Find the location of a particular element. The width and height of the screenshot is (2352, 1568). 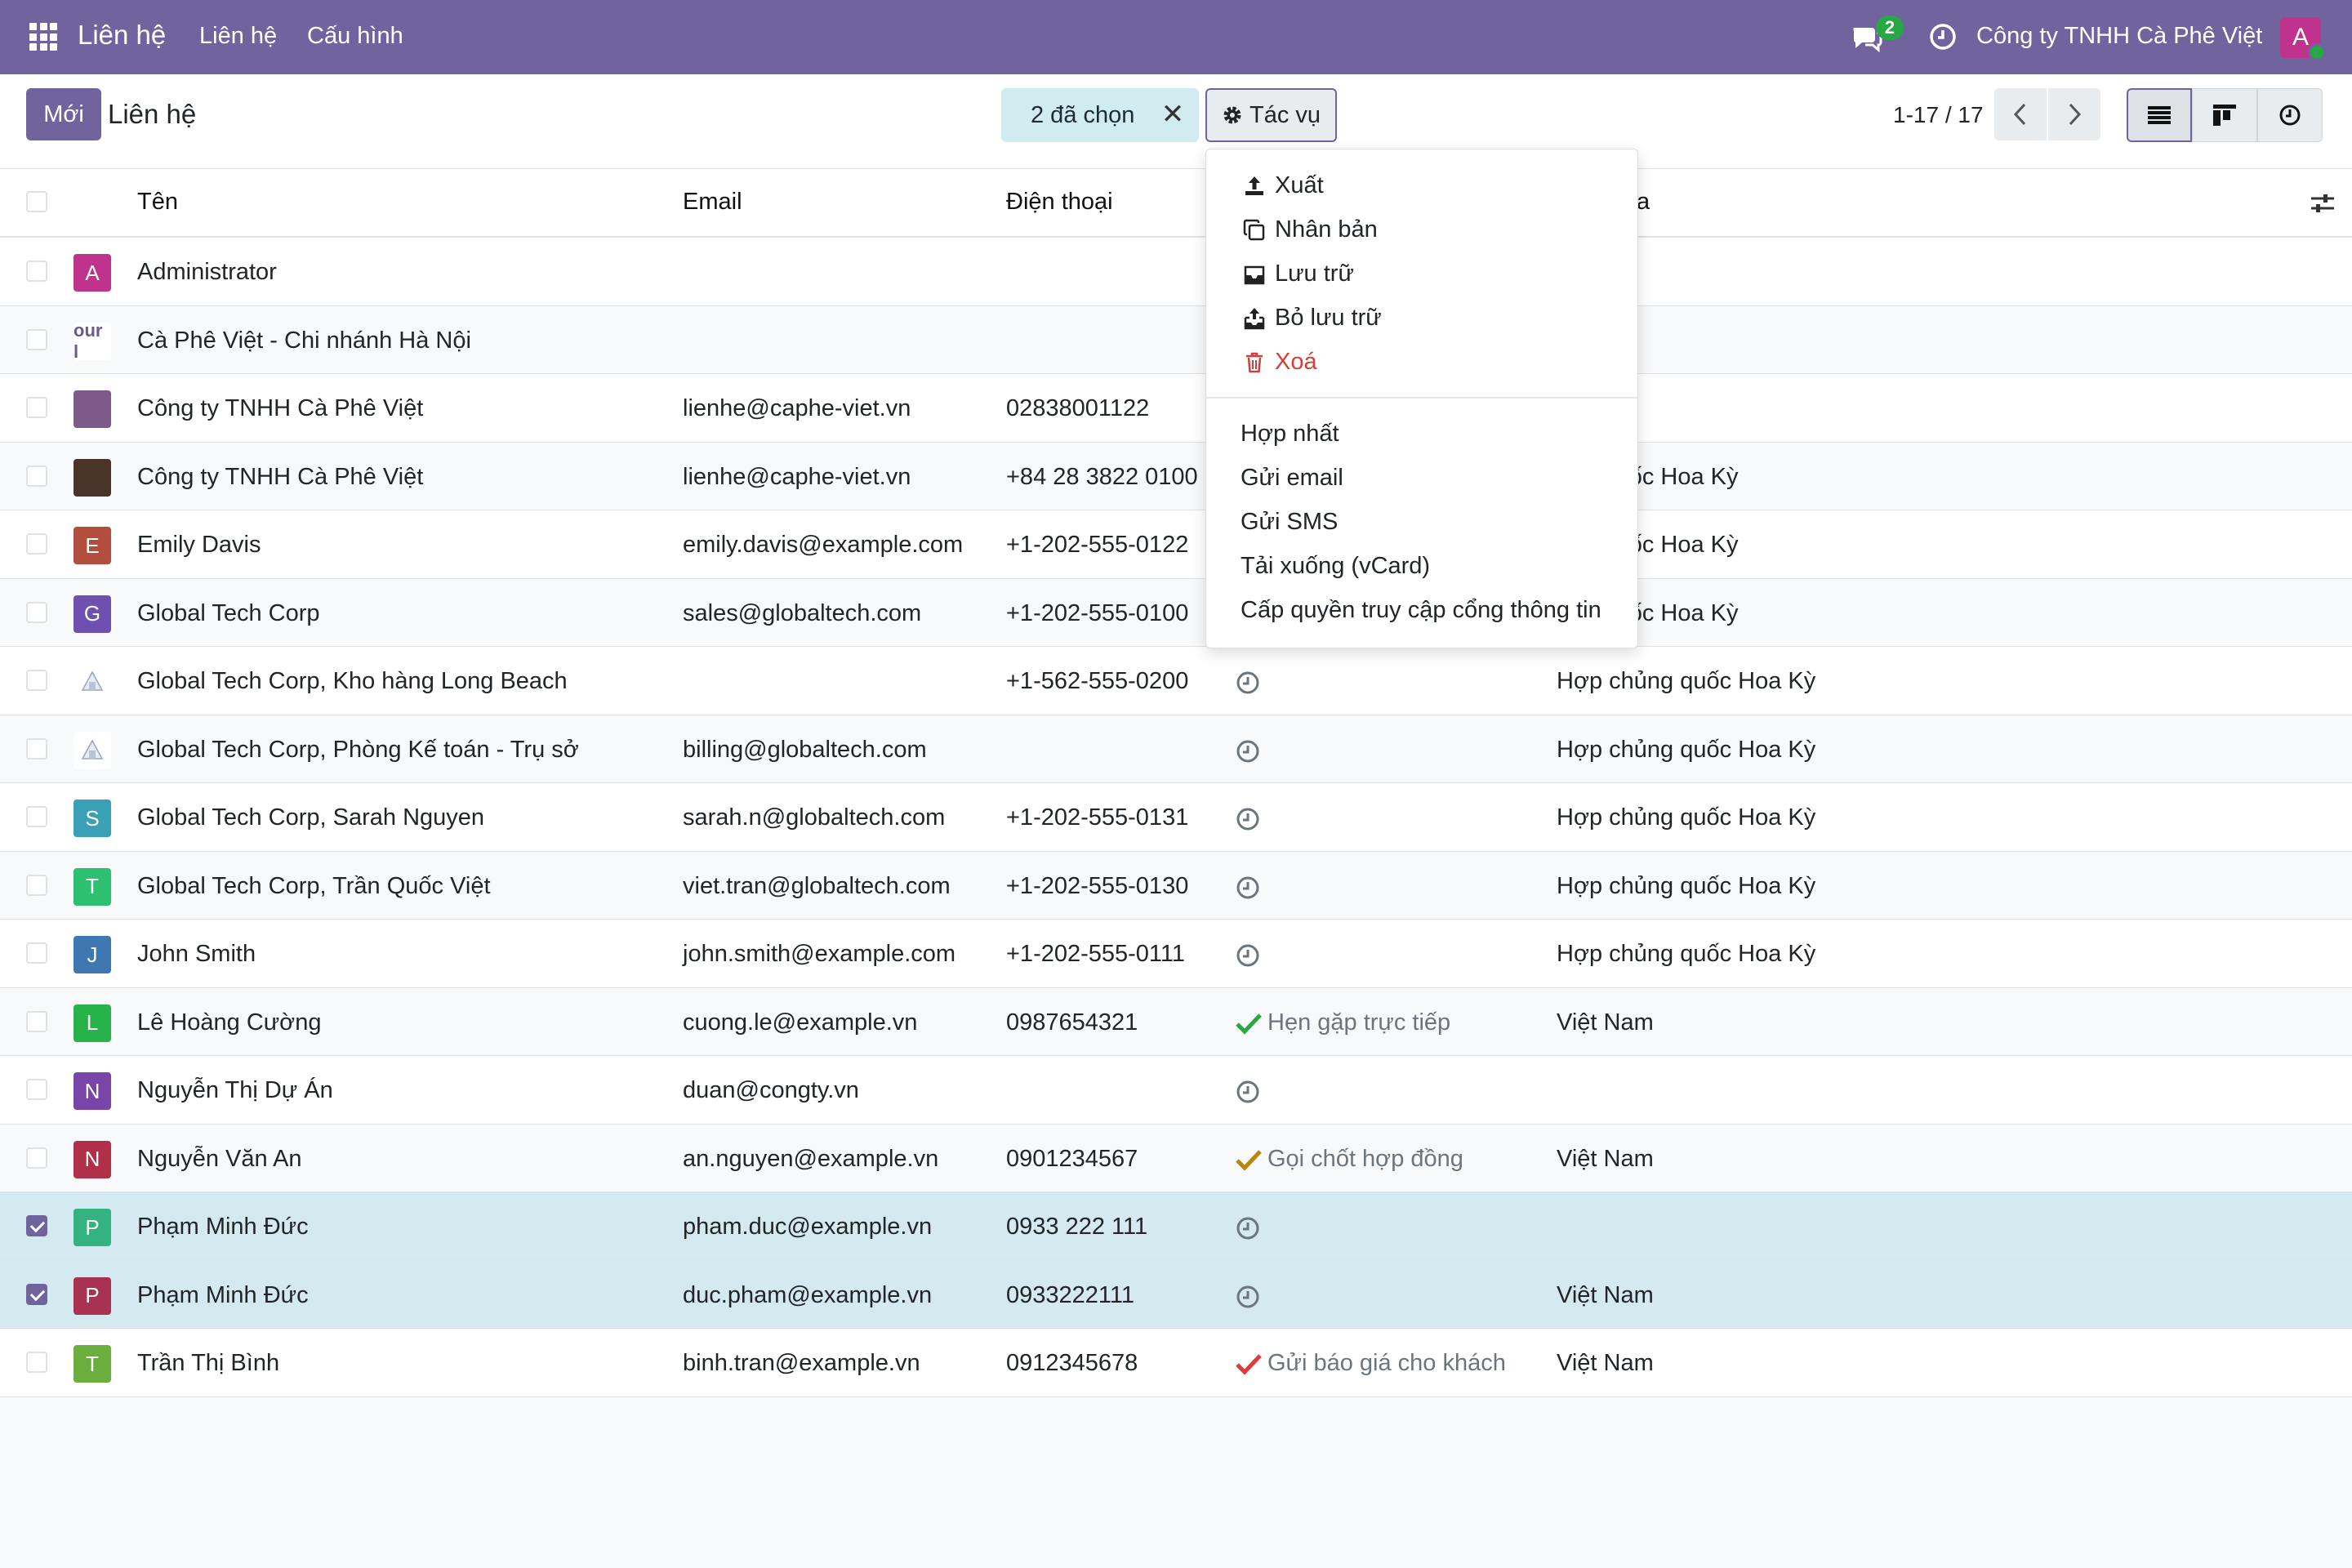

table-row: N Nguyễn Thị Dự Án duan@congty.vn is located at coordinates (1176, 1090).